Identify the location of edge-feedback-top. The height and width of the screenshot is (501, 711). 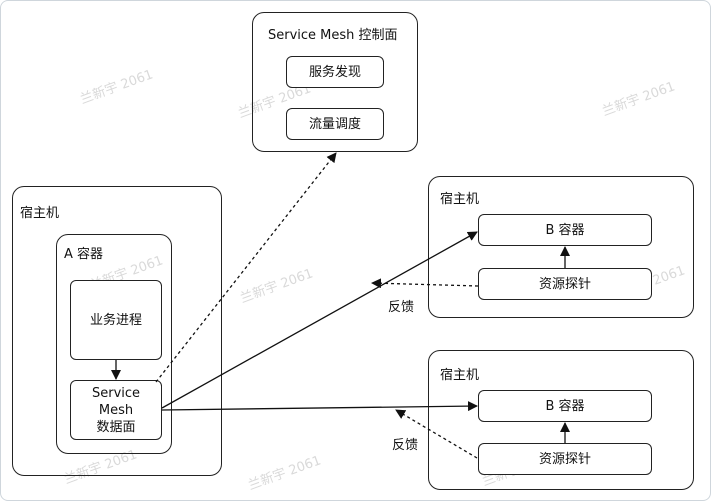
(425, 283).